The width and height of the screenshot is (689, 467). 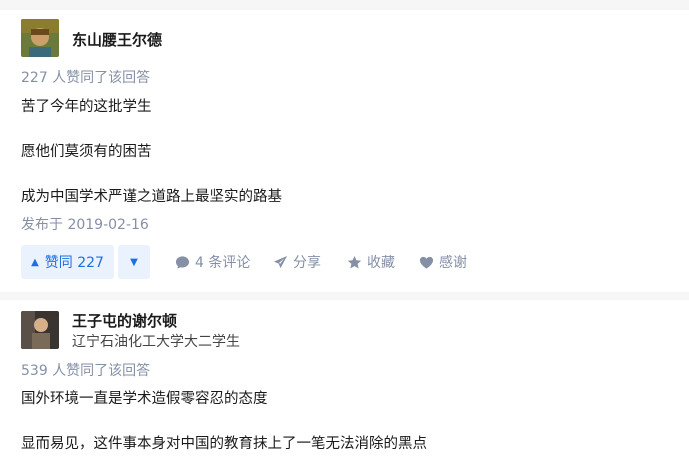 I want to click on answer-separator, so click(x=344, y=296).